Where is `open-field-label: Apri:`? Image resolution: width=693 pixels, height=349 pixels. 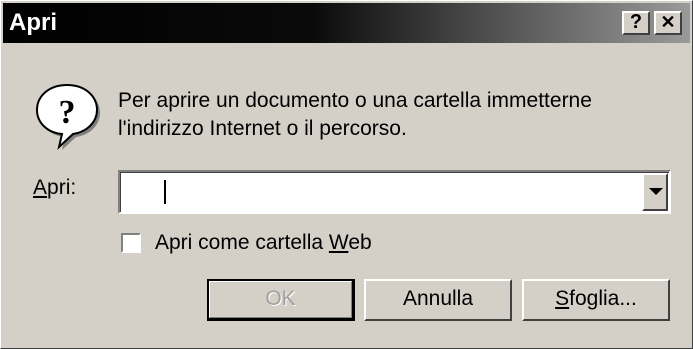 open-field-label: Apri: is located at coordinates (54, 188).